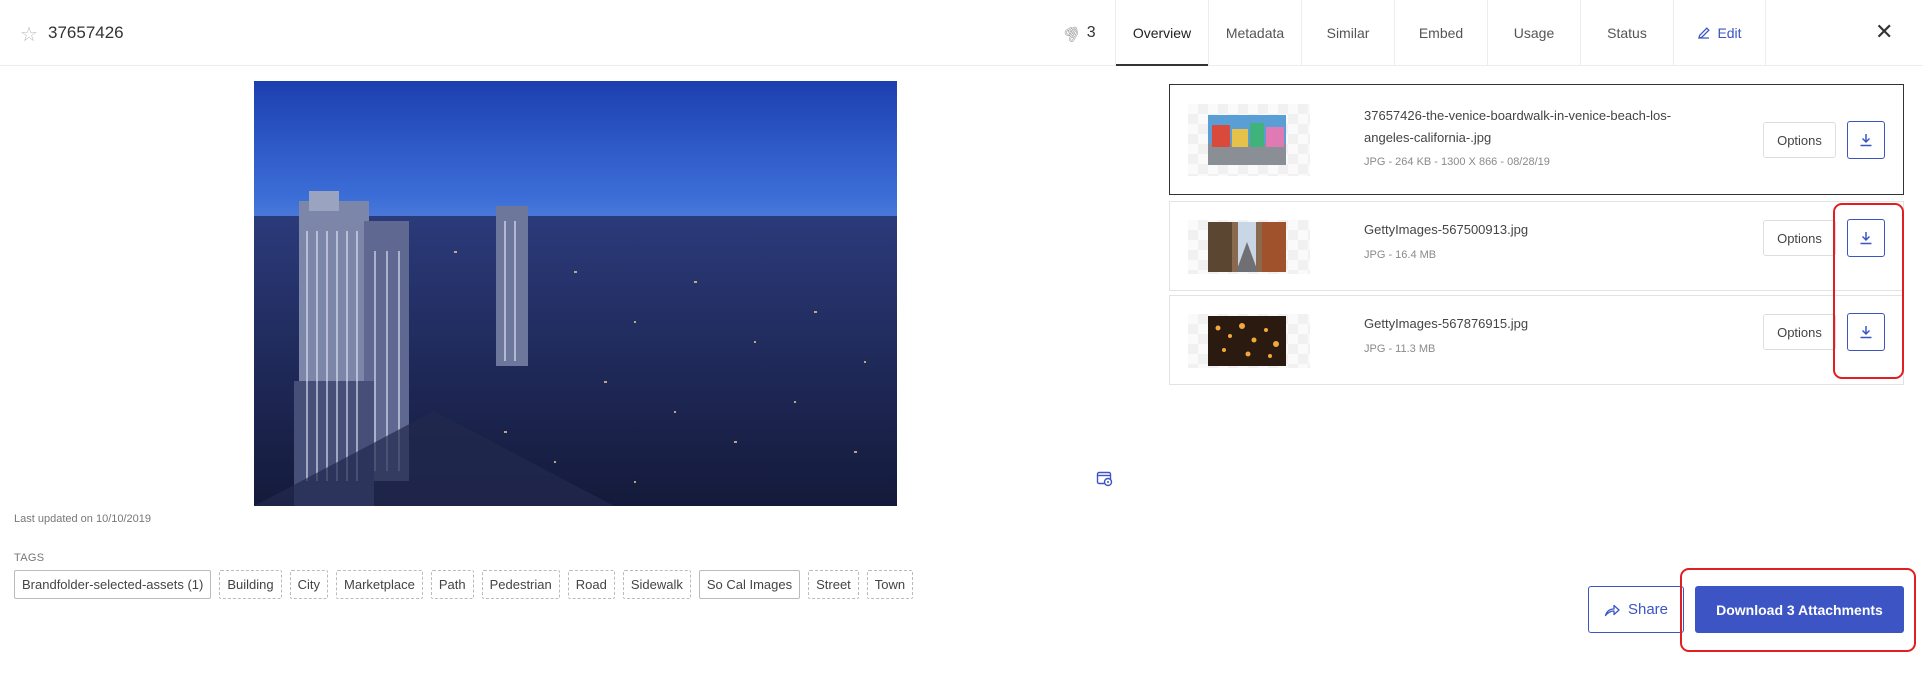 The width and height of the screenshot is (1923, 675). What do you see at coordinates (1400, 255) in the screenshot?
I see `attachment-meta: JPG - 16.4 MB` at bounding box center [1400, 255].